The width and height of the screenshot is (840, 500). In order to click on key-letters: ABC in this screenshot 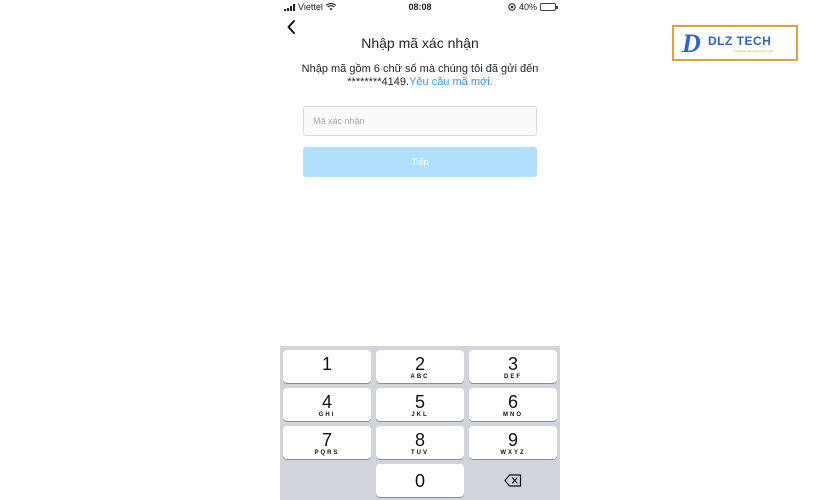, I will do `click(420, 377)`.